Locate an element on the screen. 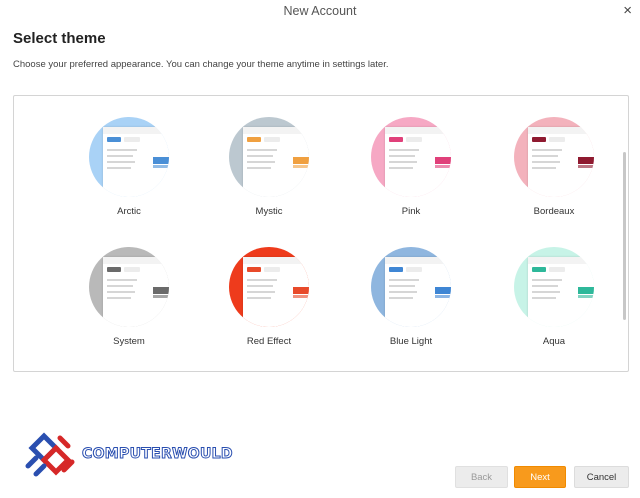 The image size is (640, 498). theme-option-system: System is located at coordinates (129, 297).